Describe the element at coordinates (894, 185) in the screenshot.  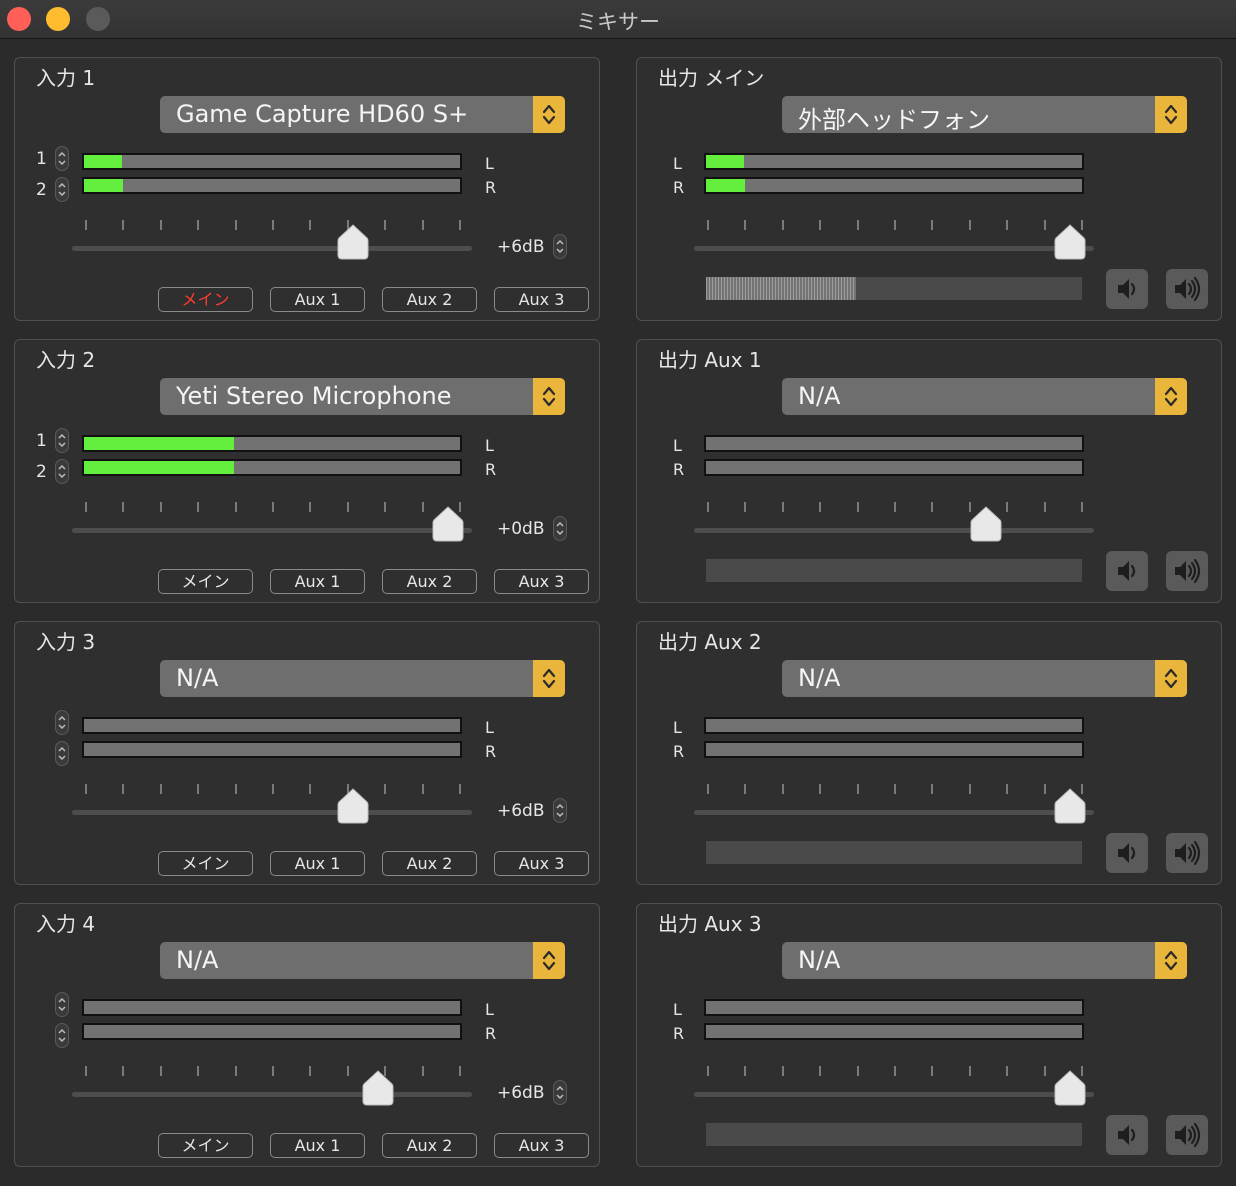
I see `level-meter-right` at that location.